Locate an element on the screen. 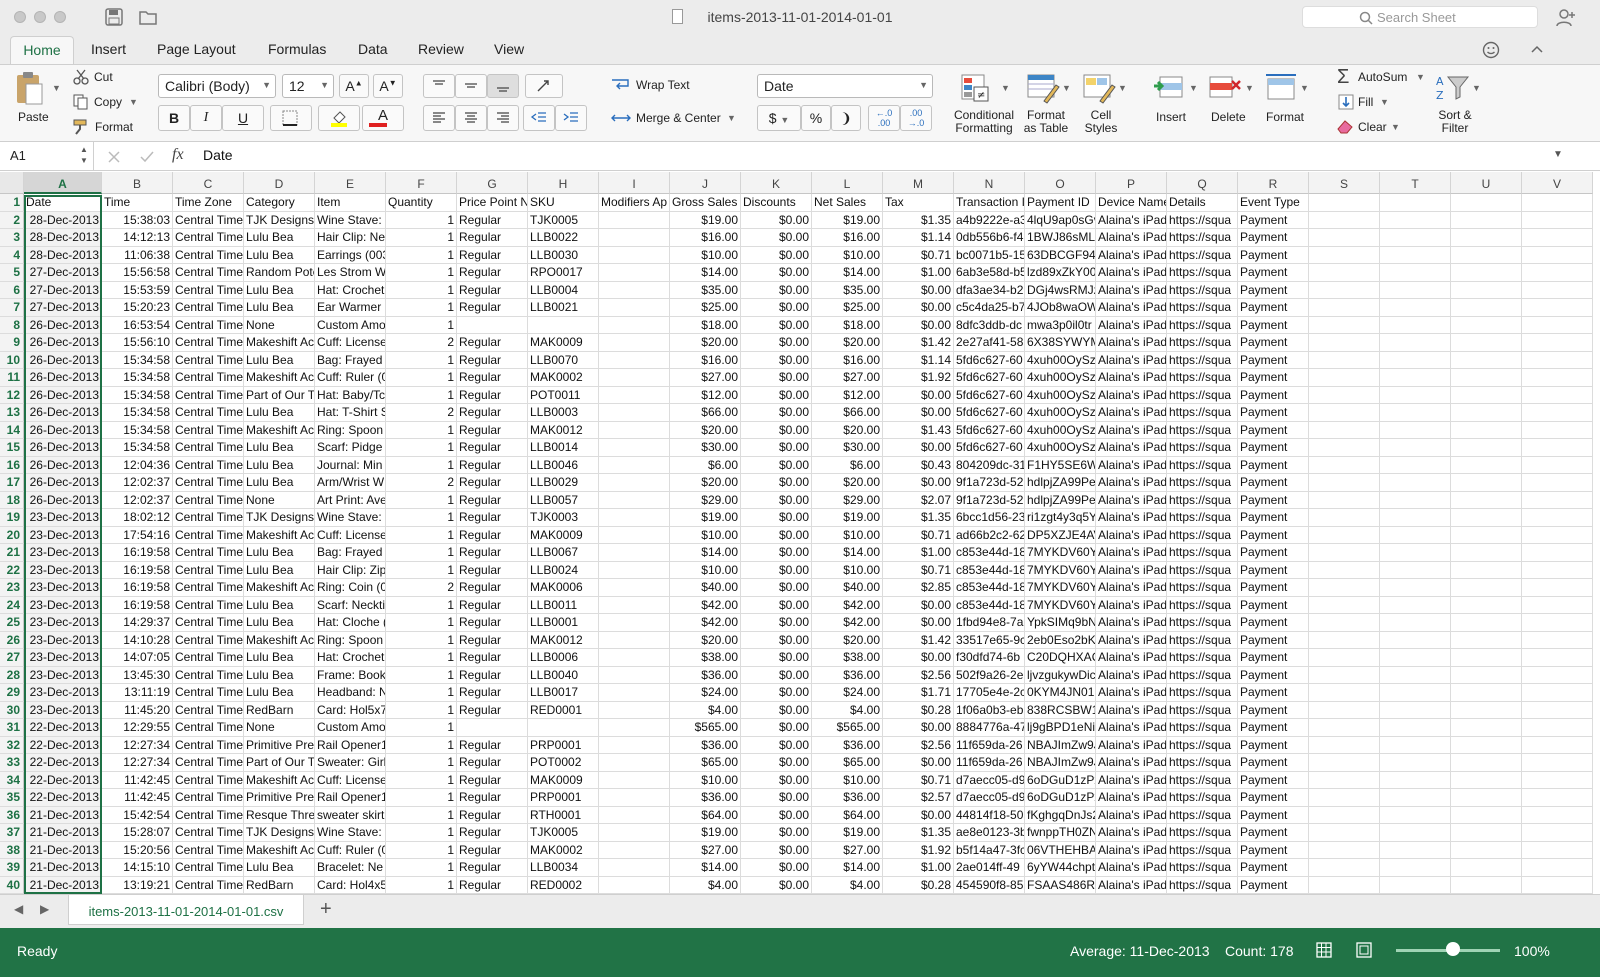 The height and width of the screenshot is (977, 1600). cell: TJK0003 is located at coordinates (563, 518).